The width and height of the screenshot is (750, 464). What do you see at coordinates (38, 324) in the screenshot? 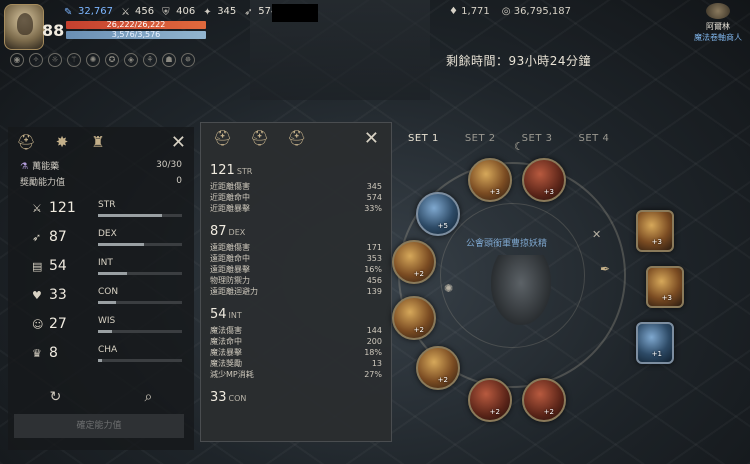
I see `head-icon: ☺` at bounding box center [38, 324].